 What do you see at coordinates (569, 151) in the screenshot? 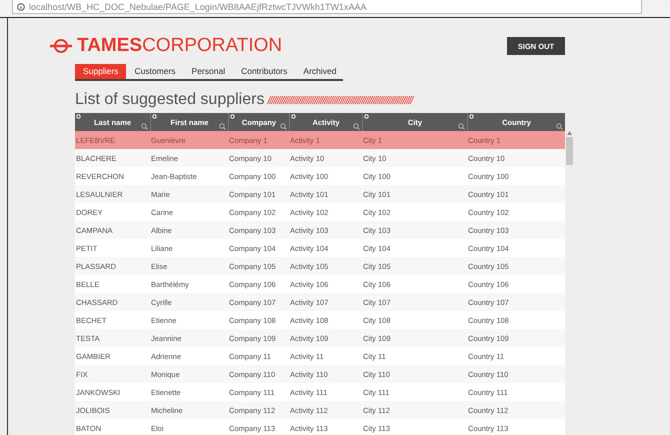
I see `scrollbar-thumb` at bounding box center [569, 151].